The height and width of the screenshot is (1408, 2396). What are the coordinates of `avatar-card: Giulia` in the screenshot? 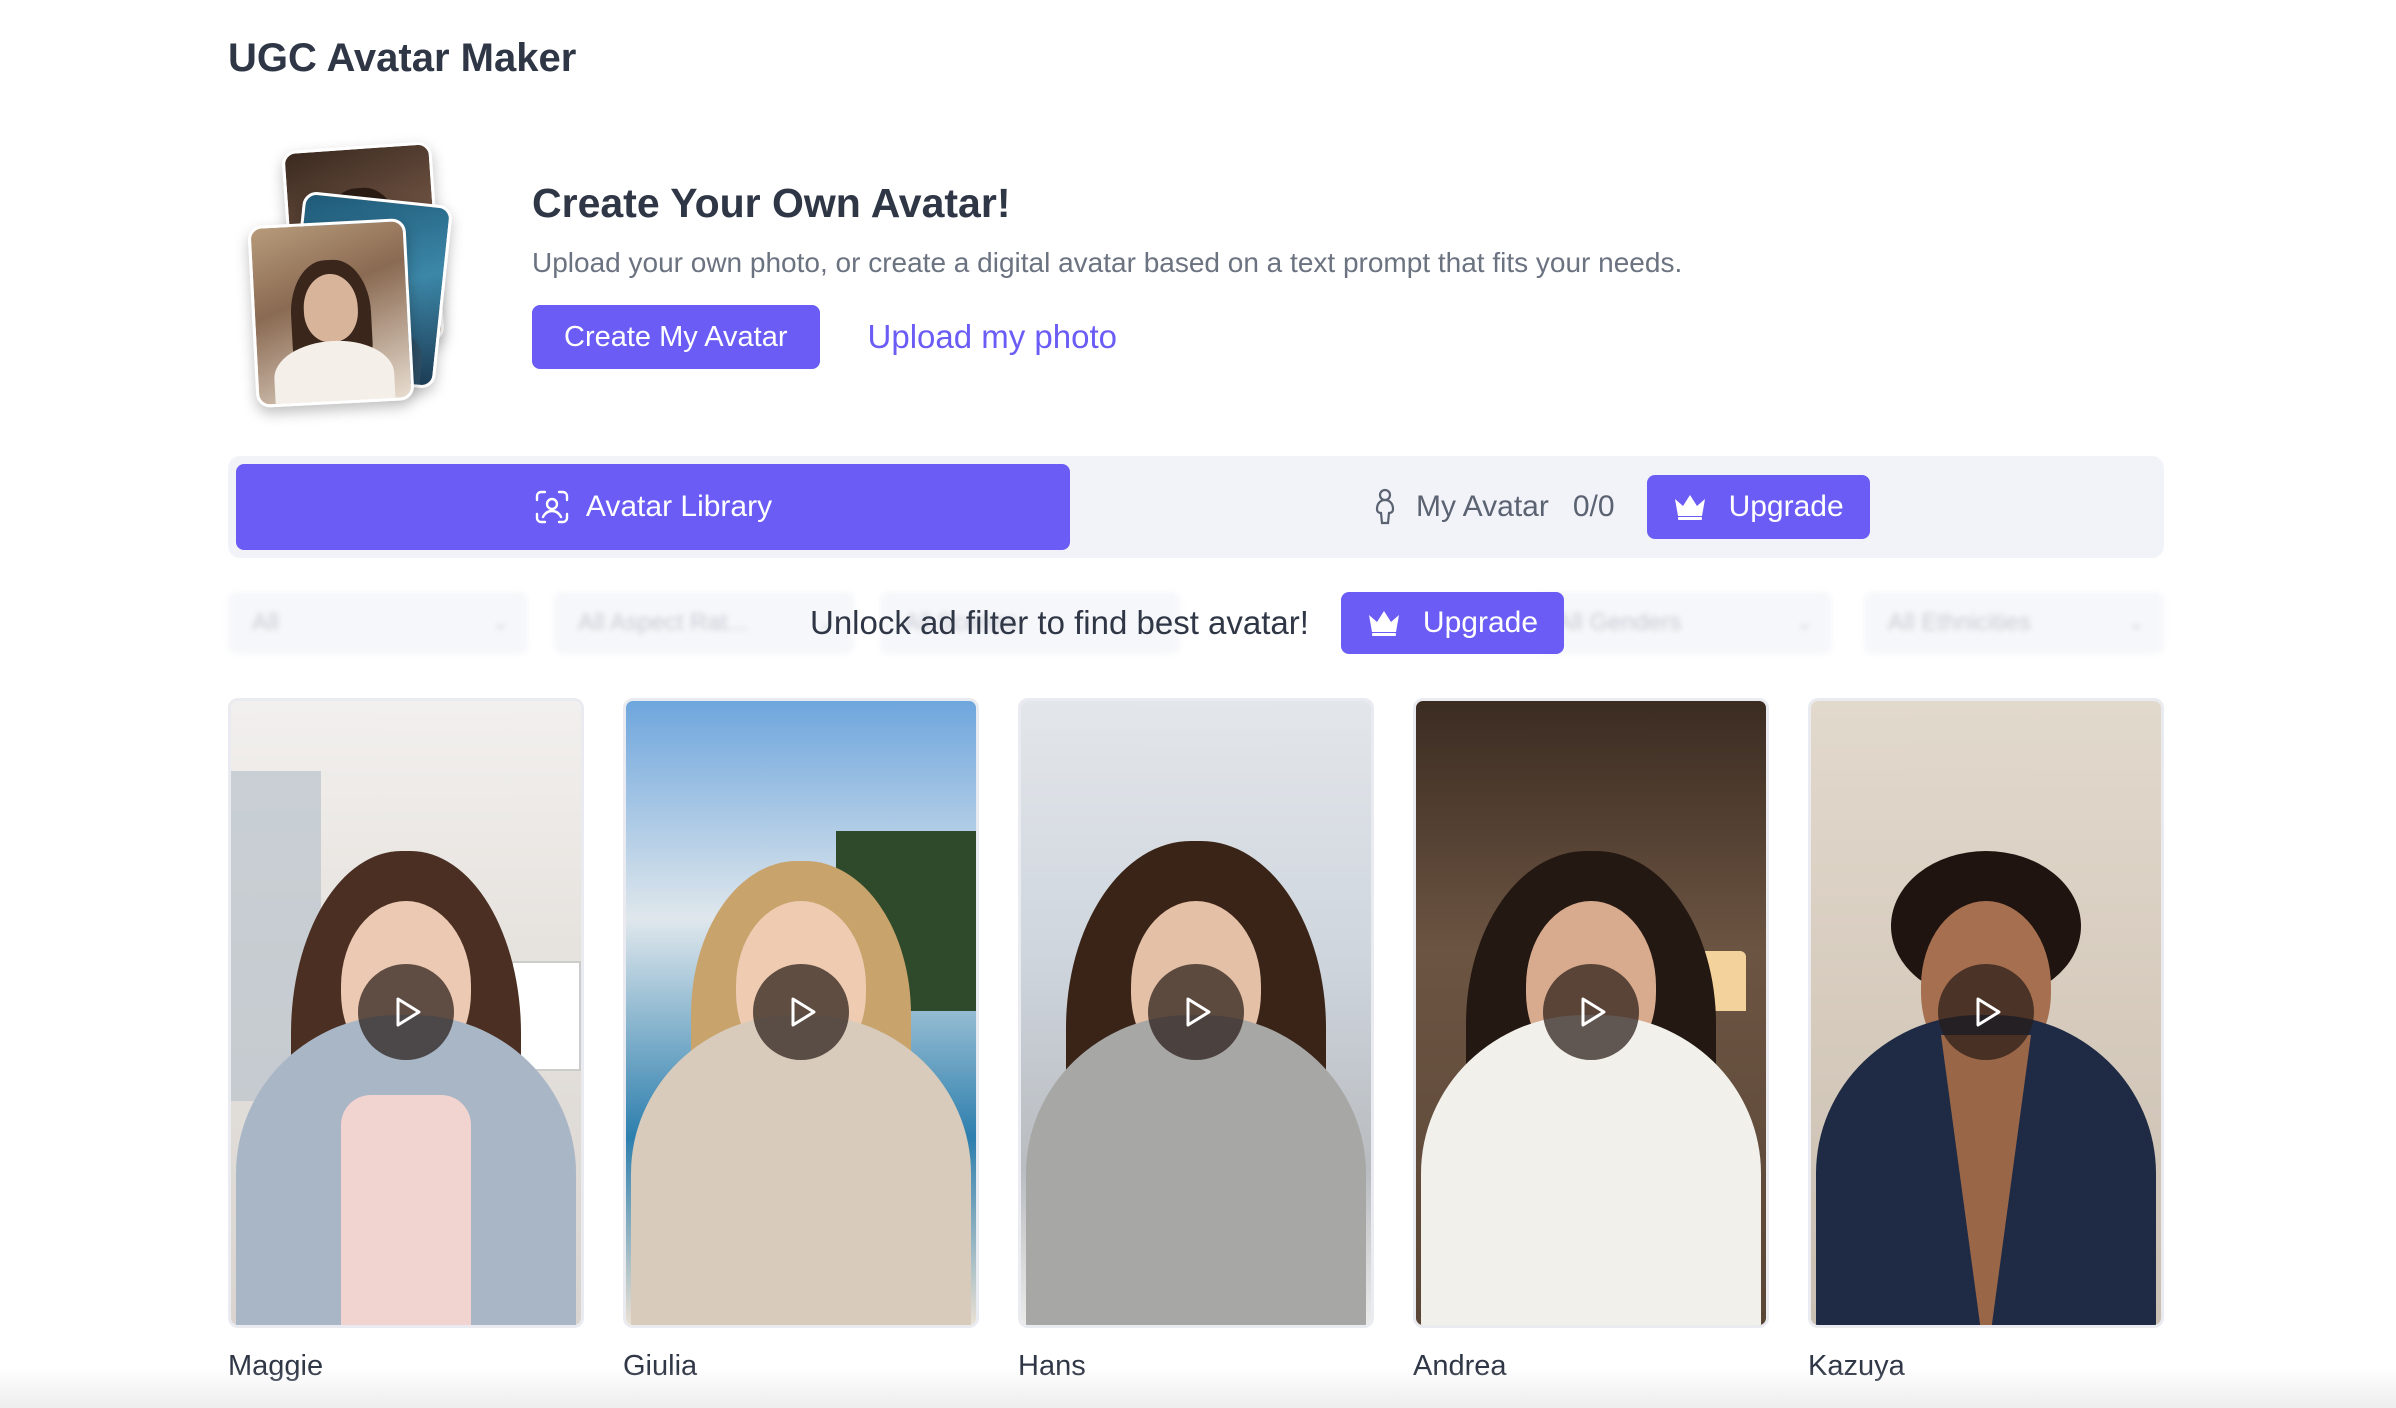 It's located at (801, 1040).